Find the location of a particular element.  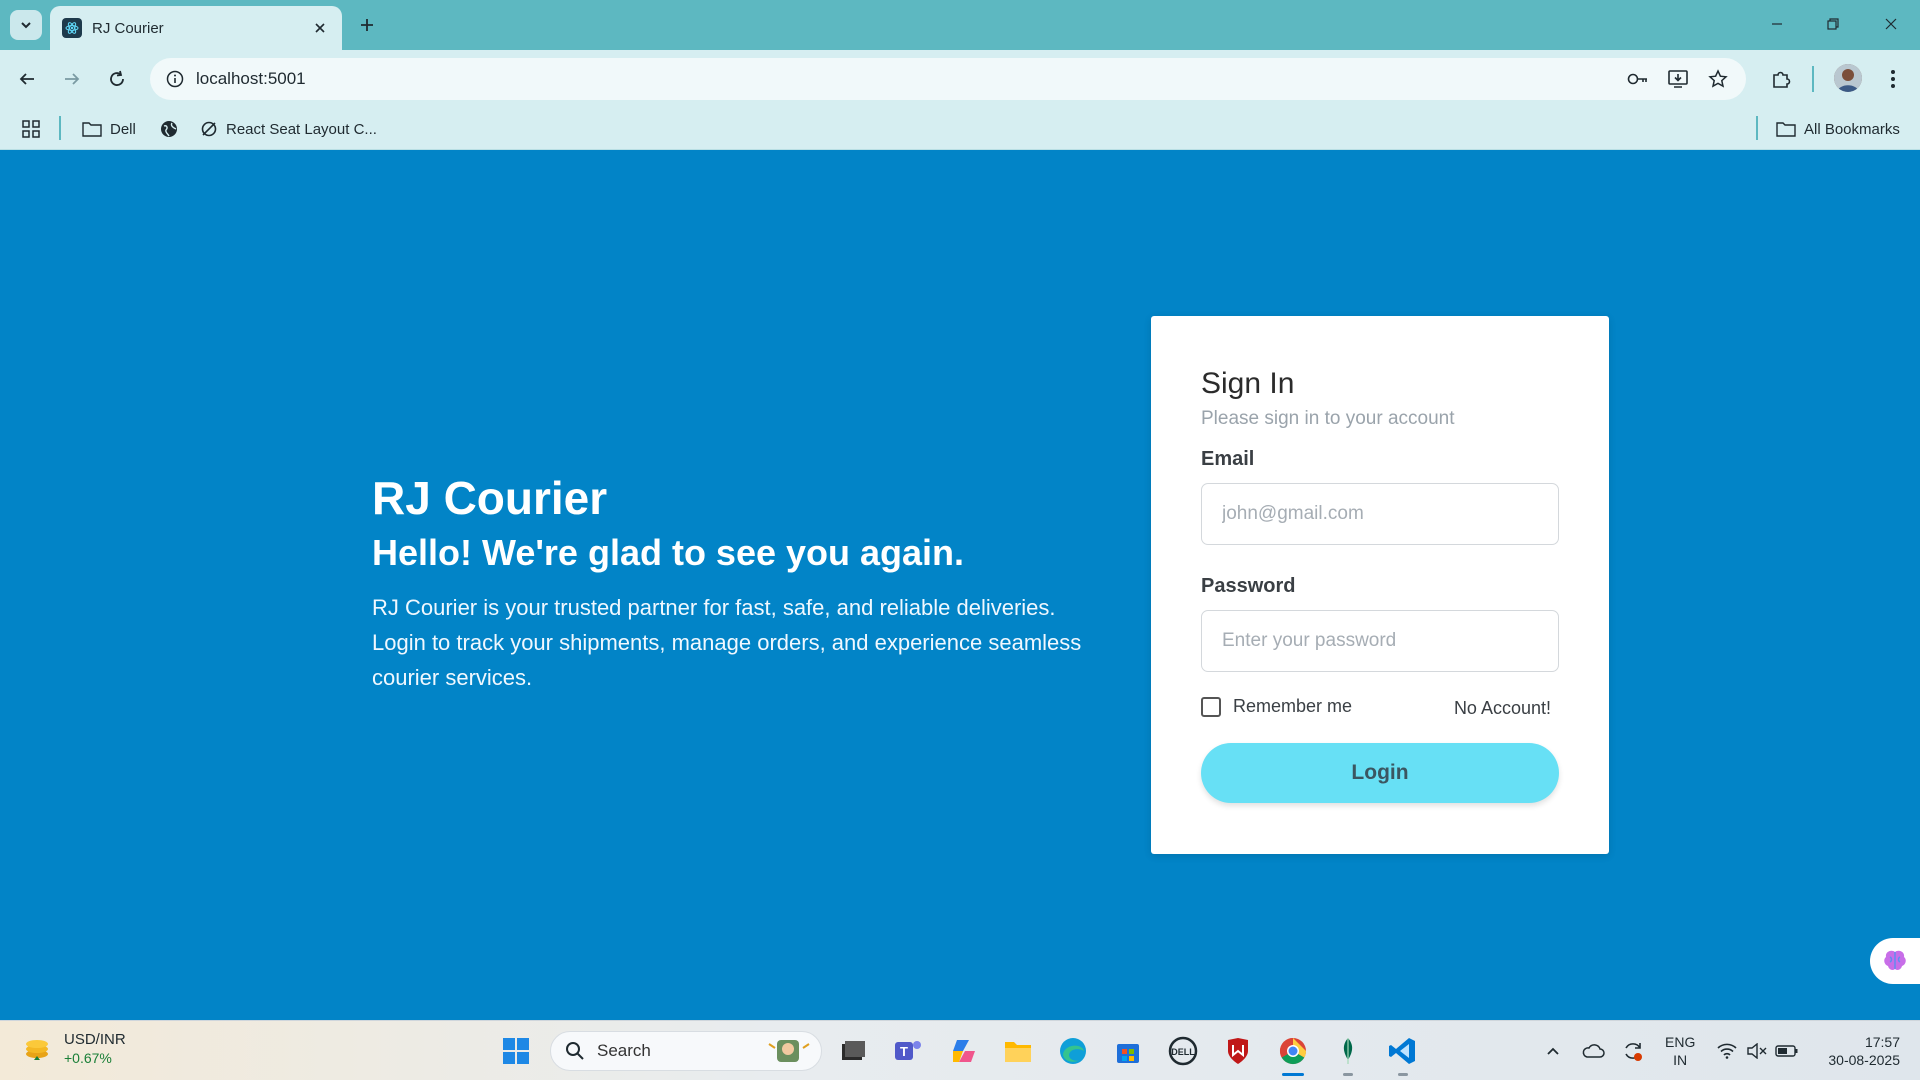

browser-toolbar: localhost:5001 is located at coordinates (960, 79).